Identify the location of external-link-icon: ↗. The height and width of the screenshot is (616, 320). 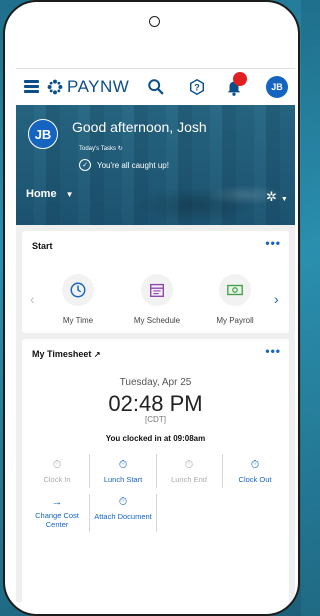
(97, 354).